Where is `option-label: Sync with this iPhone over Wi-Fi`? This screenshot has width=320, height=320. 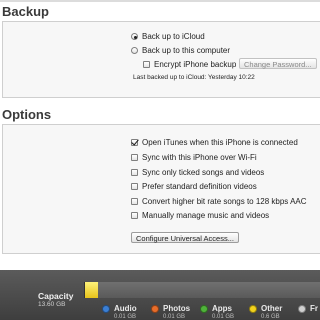 option-label: Sync with this iPhone over Wi-Fi is located at coordinates (199, 157).